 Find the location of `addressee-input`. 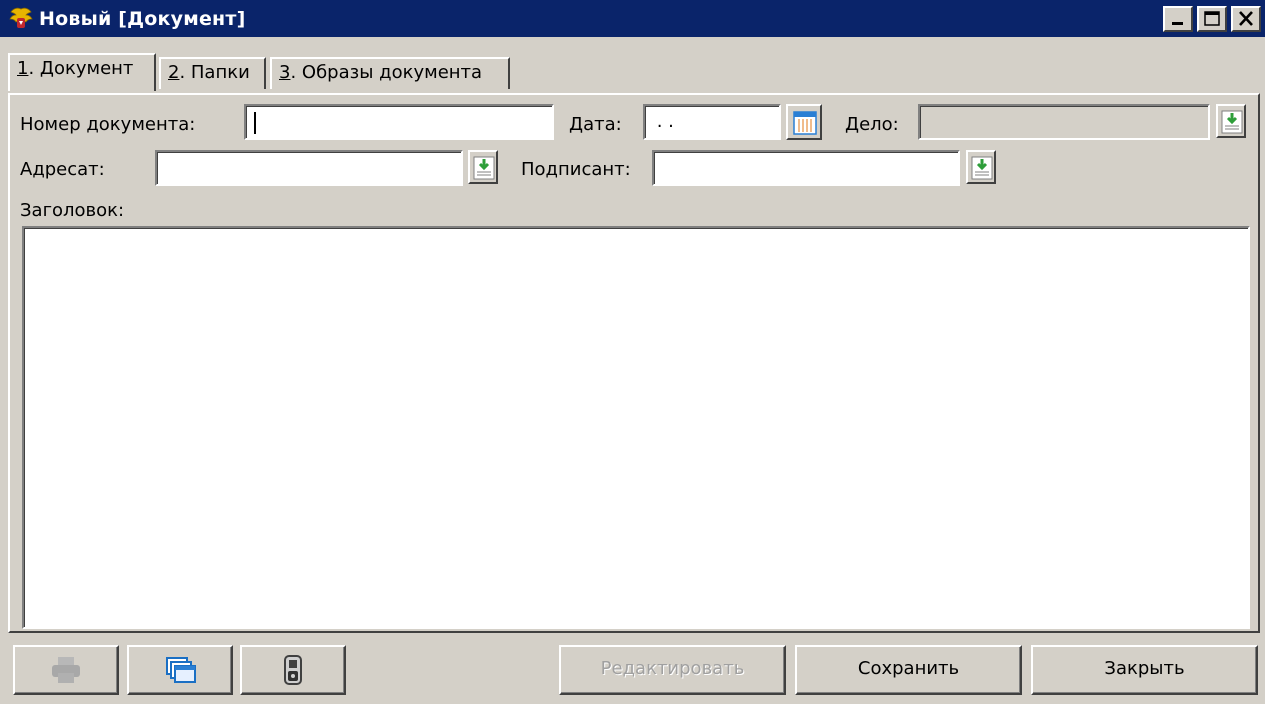

addressee-input is located at coordinates (309, 168).